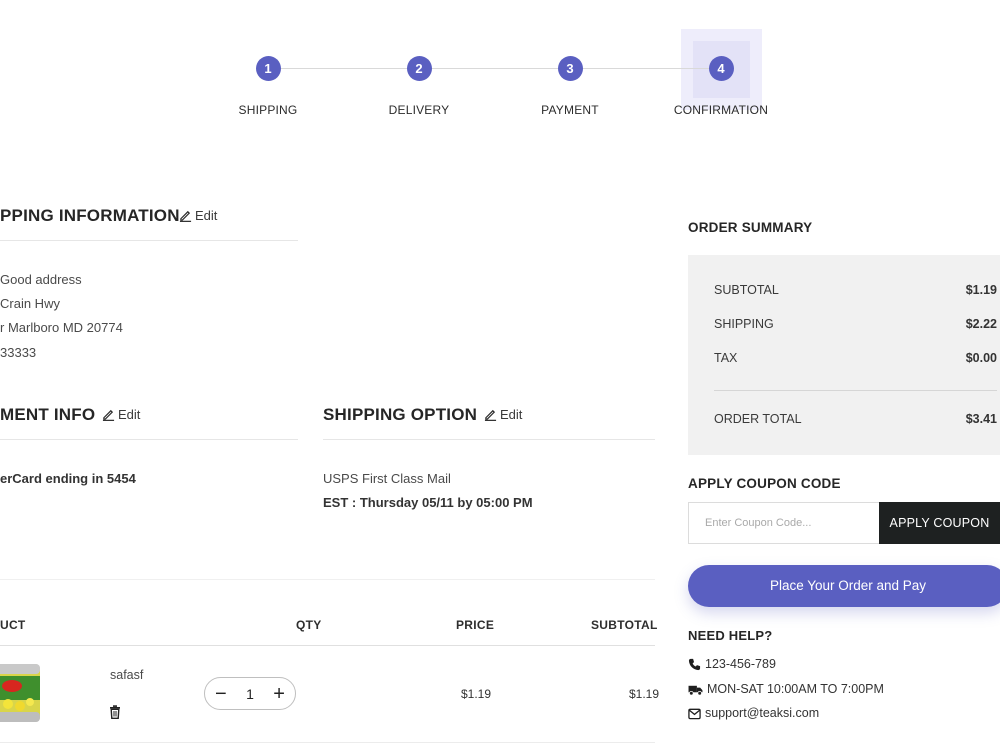  Describe the element at coordinates (387, 478) in the screenshot. I see `shipping-method-text: USPS First Class Mail` at that location.